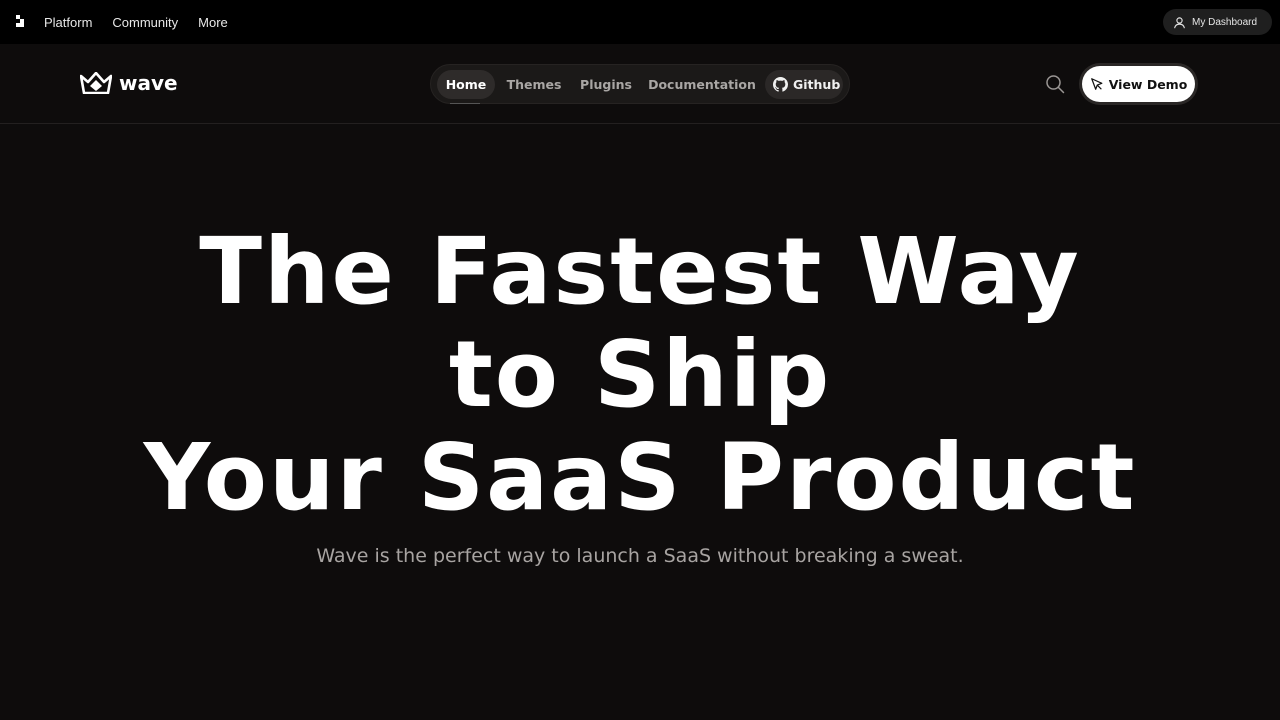  I want to click on top-nav-platform: Platform, so click(68, 22).